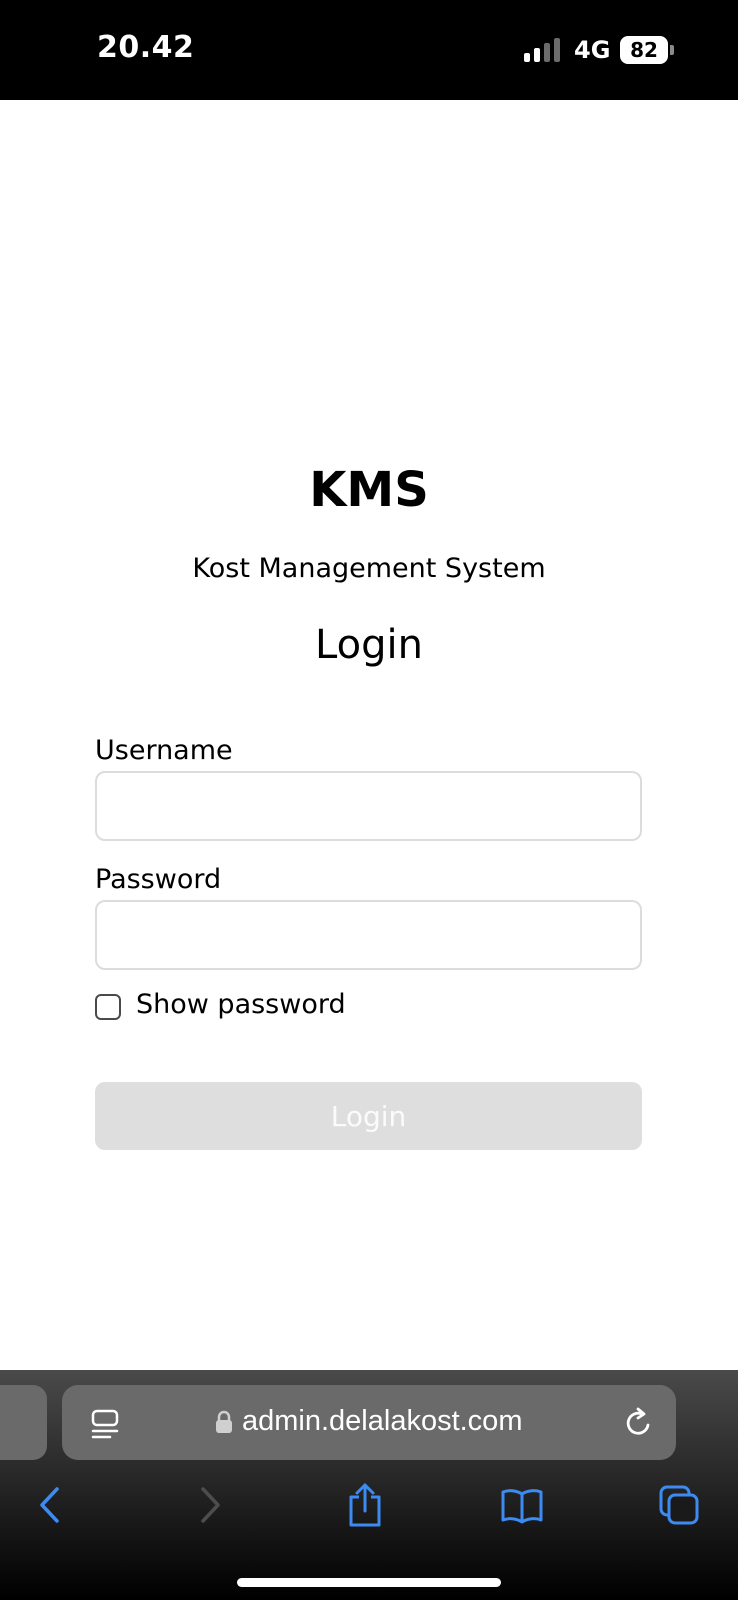  What do you see at coordinates (164, 750) in the screenshot?
I see `username-label: Username` at bounding box center [164, 750].